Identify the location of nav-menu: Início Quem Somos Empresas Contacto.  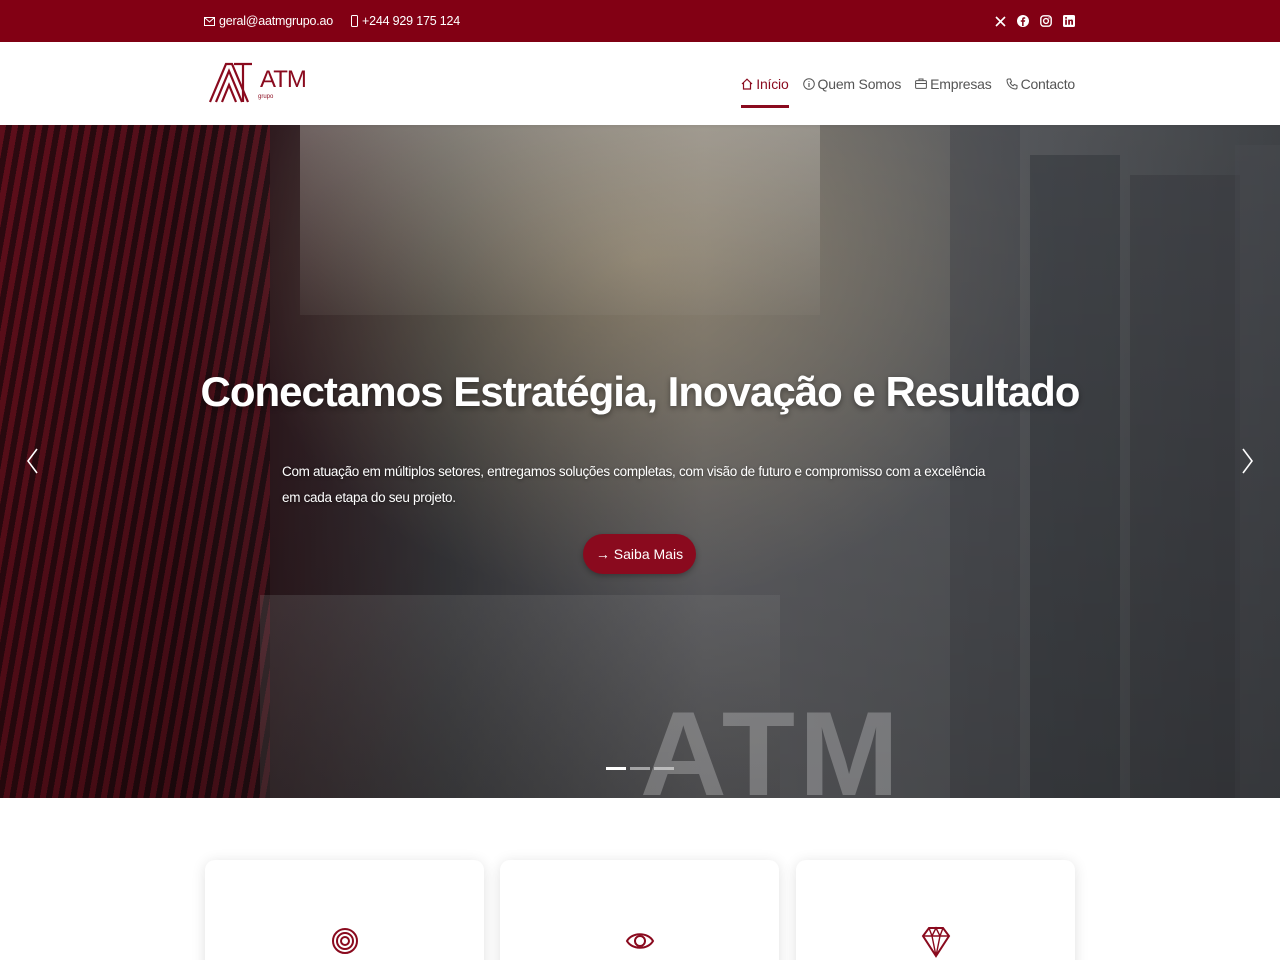
(901, 83).